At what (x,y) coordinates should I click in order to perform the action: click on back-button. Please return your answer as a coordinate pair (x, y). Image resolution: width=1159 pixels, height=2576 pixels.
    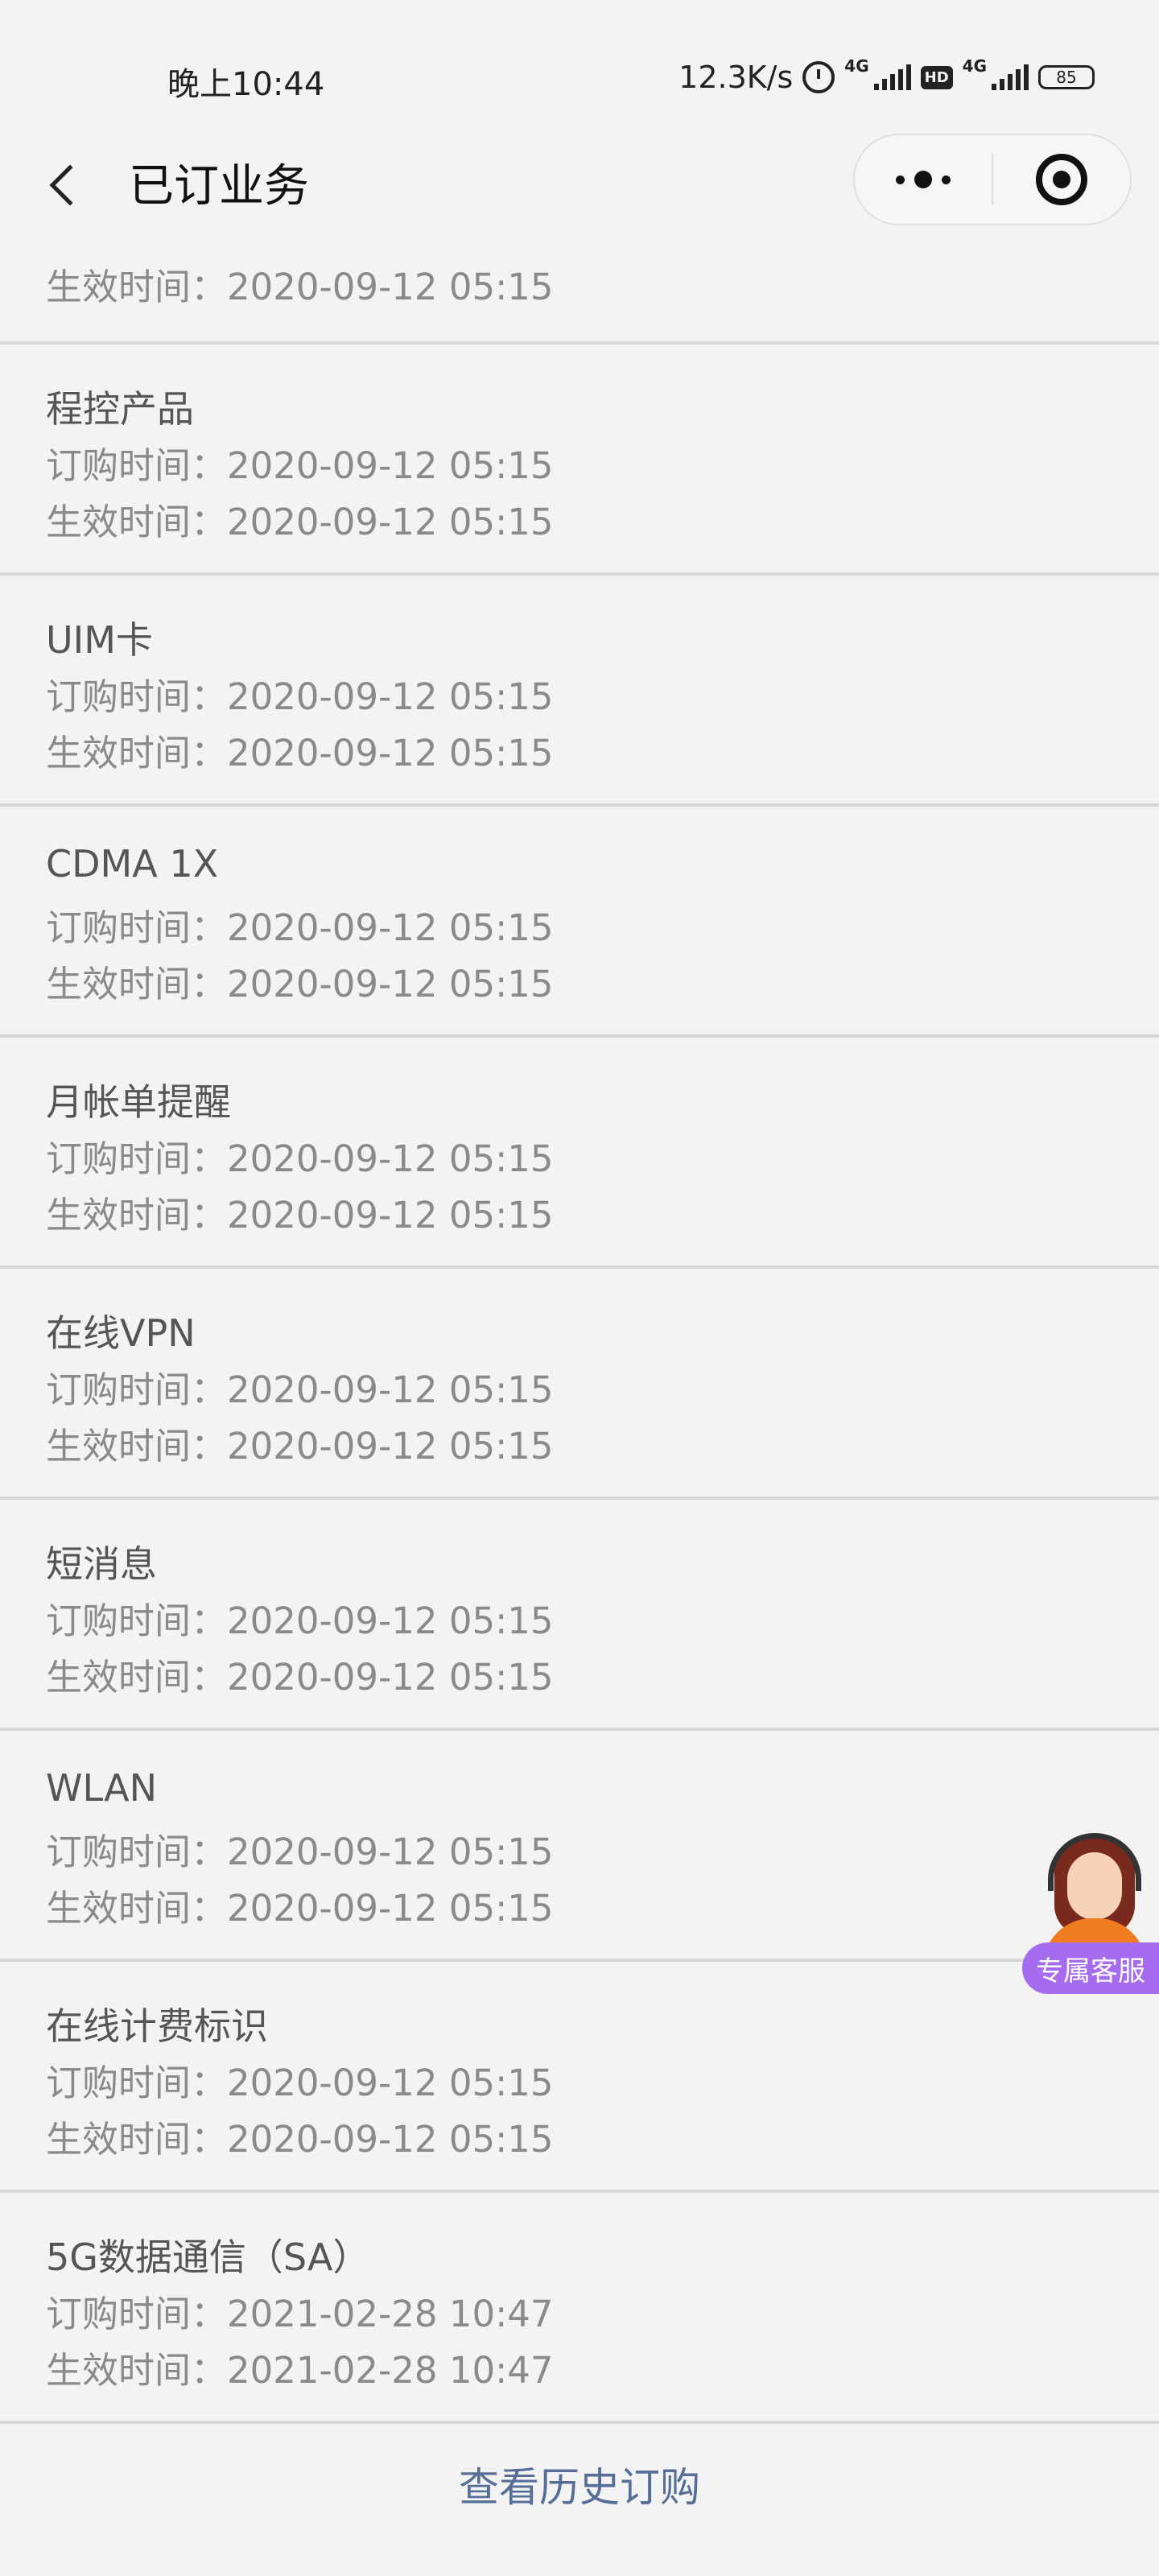
    Looking at the image, I should click on (65, 185).